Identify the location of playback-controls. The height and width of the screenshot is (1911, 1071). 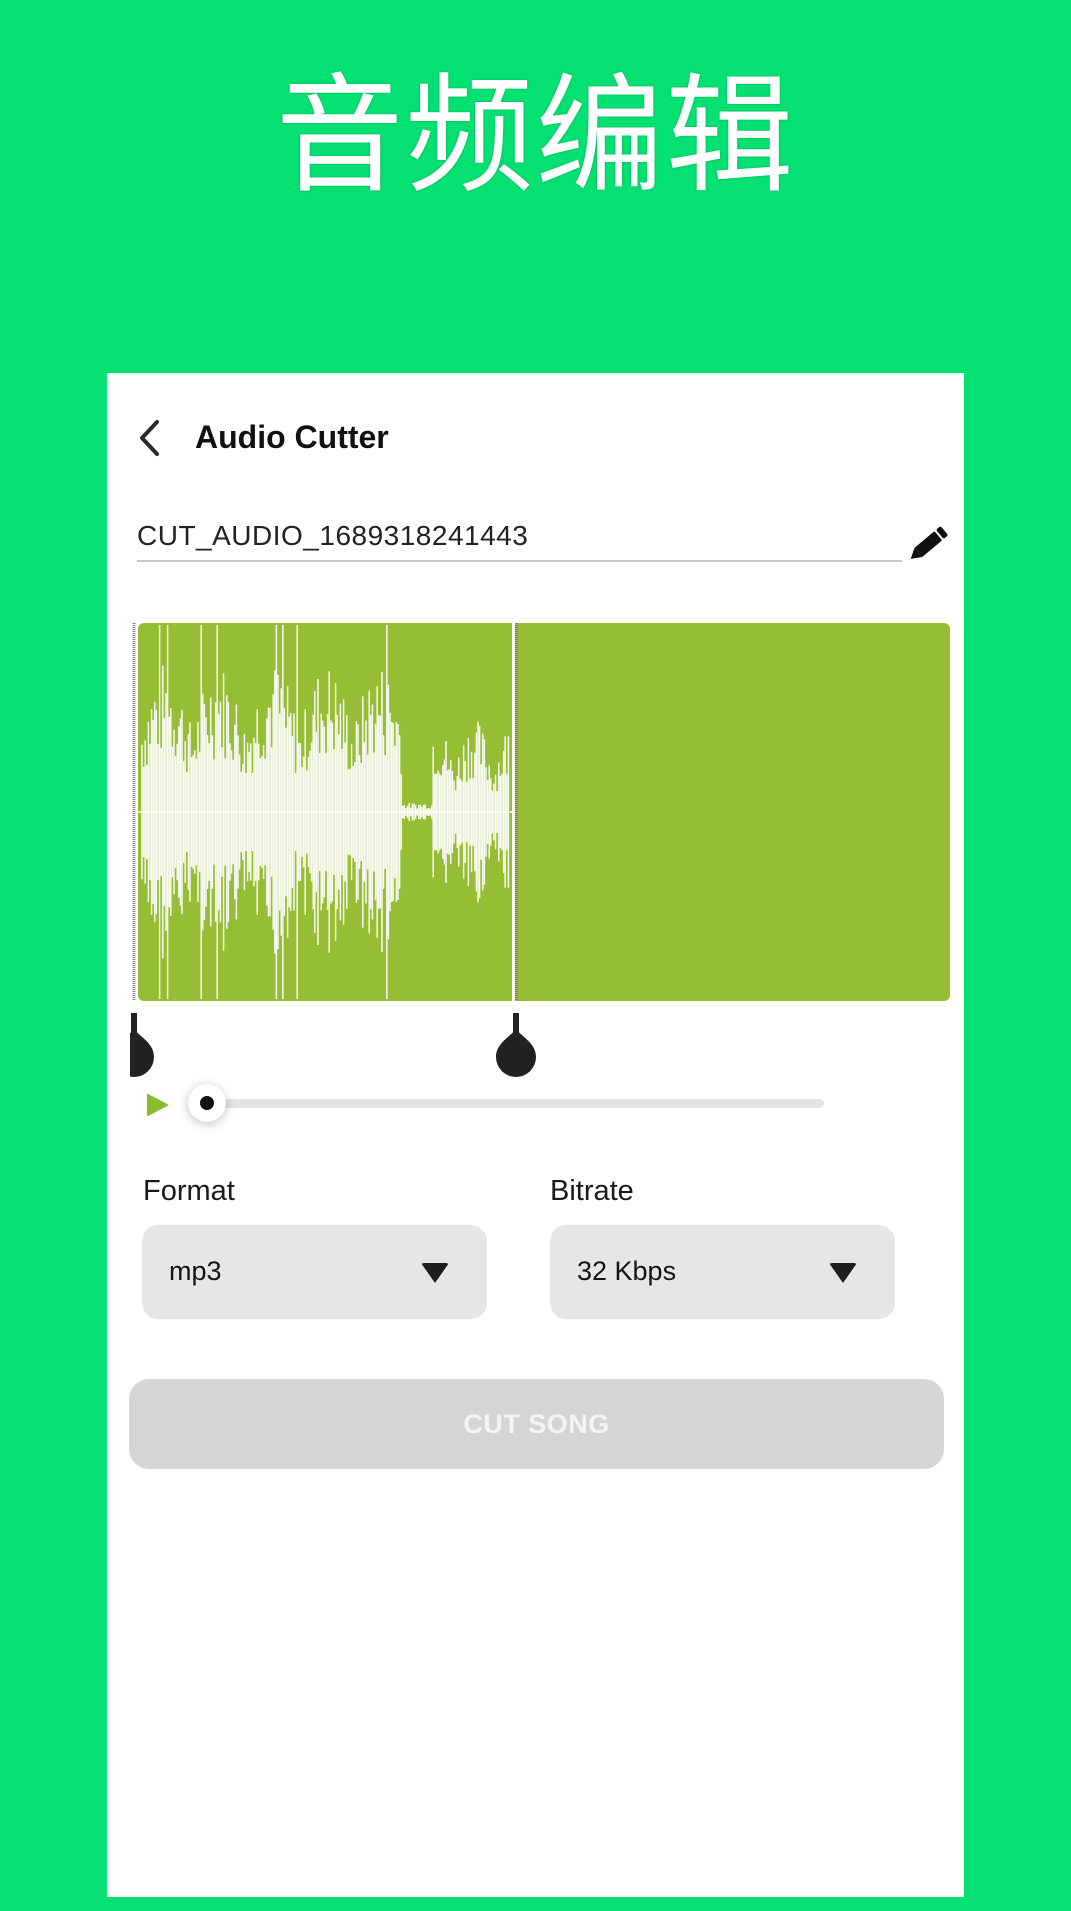
(527, 1103).